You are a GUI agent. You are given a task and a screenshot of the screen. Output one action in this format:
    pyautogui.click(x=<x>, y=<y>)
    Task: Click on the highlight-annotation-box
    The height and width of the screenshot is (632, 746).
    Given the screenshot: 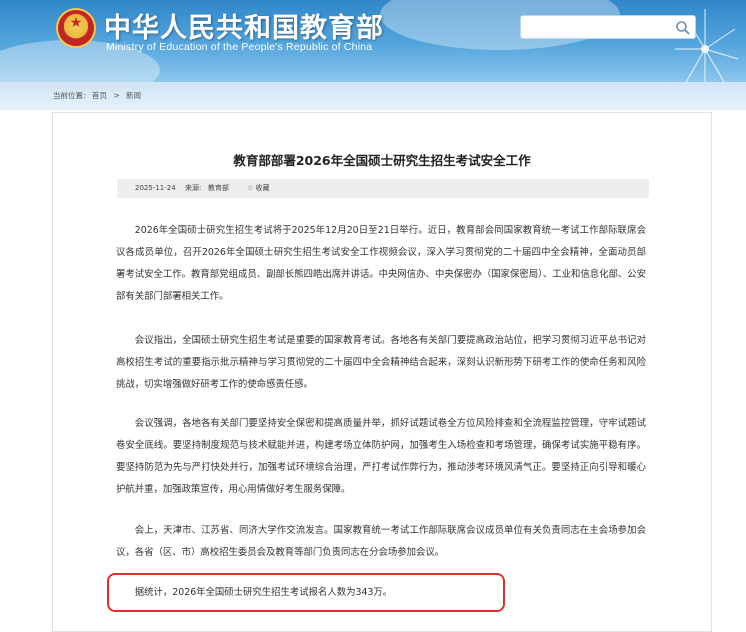 What is the action you would take?
    pyautogui.click(x=306, y=592)
    